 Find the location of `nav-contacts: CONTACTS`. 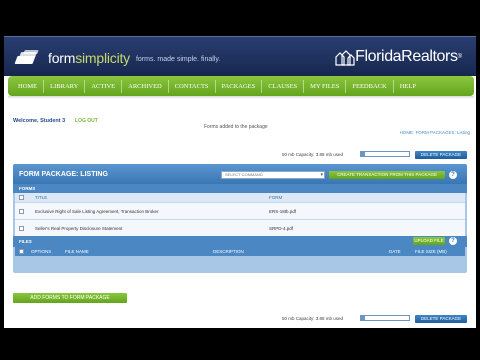

nav-contacts: CONTACTS is located at coordinates (192, 86).